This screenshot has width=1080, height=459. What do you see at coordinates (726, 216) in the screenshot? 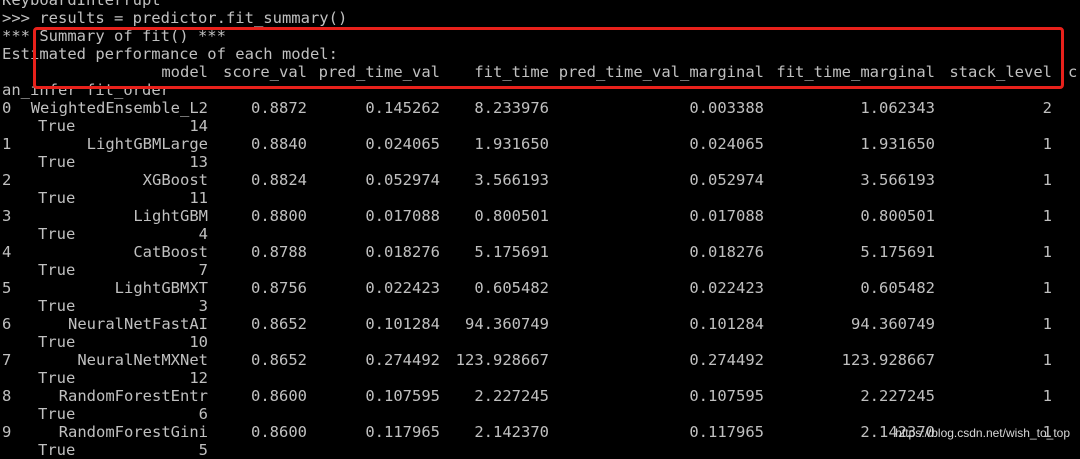
I see `cell-pred-time-val-marginal: 0.017088` at bounding box center [726, 216].